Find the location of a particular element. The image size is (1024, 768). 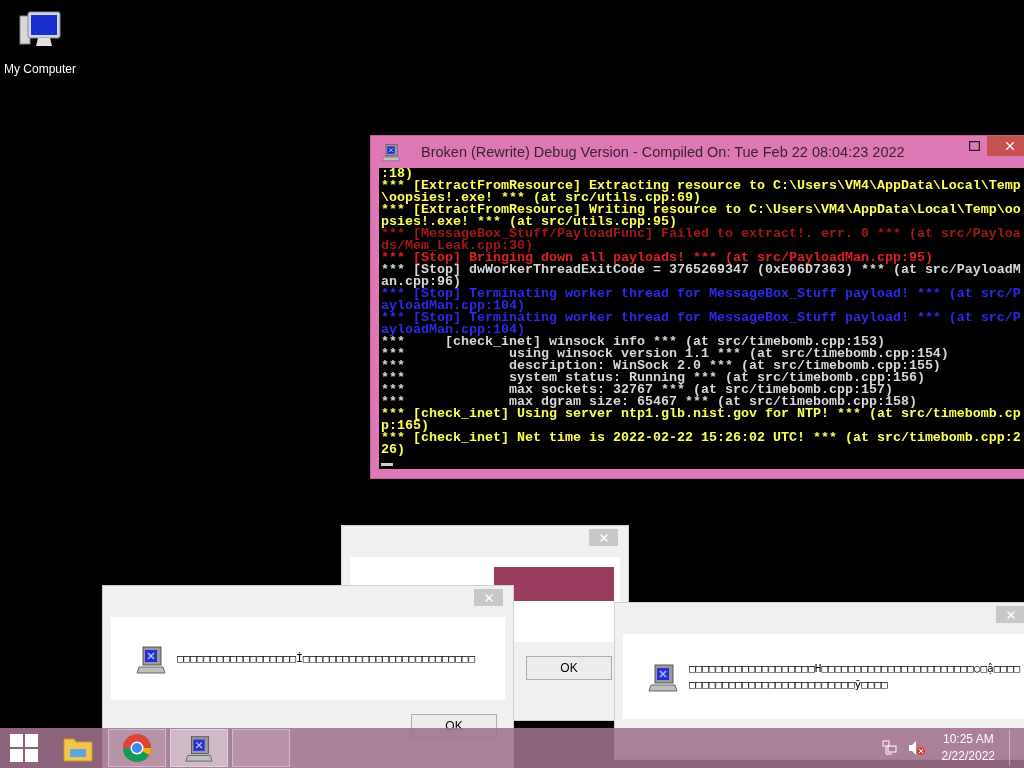

muted-speaker-icon is located at coordinates (916, 748).